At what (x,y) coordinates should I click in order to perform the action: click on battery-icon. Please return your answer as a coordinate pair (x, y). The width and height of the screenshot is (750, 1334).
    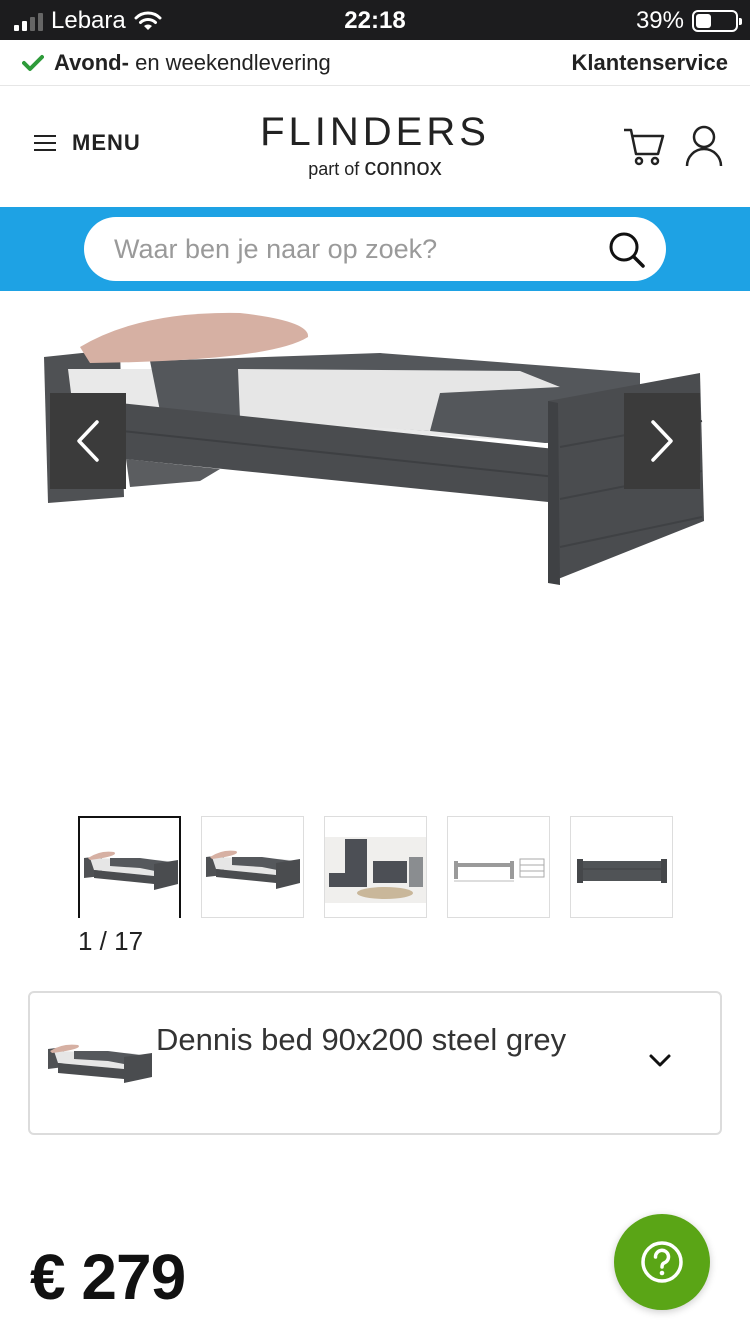
    Looking at the image, I should click on (717, 21).